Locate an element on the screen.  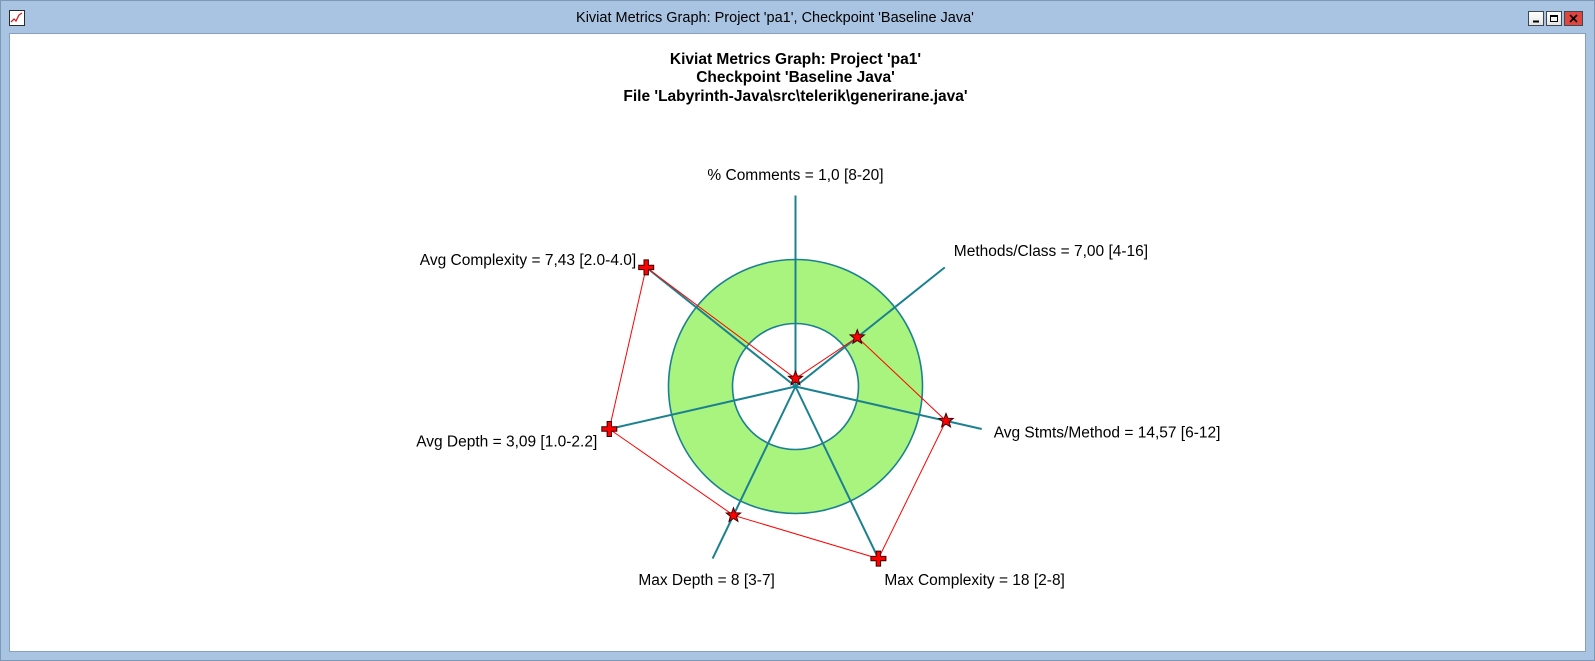
minimize-icon is located at coordinates (1536, 21).